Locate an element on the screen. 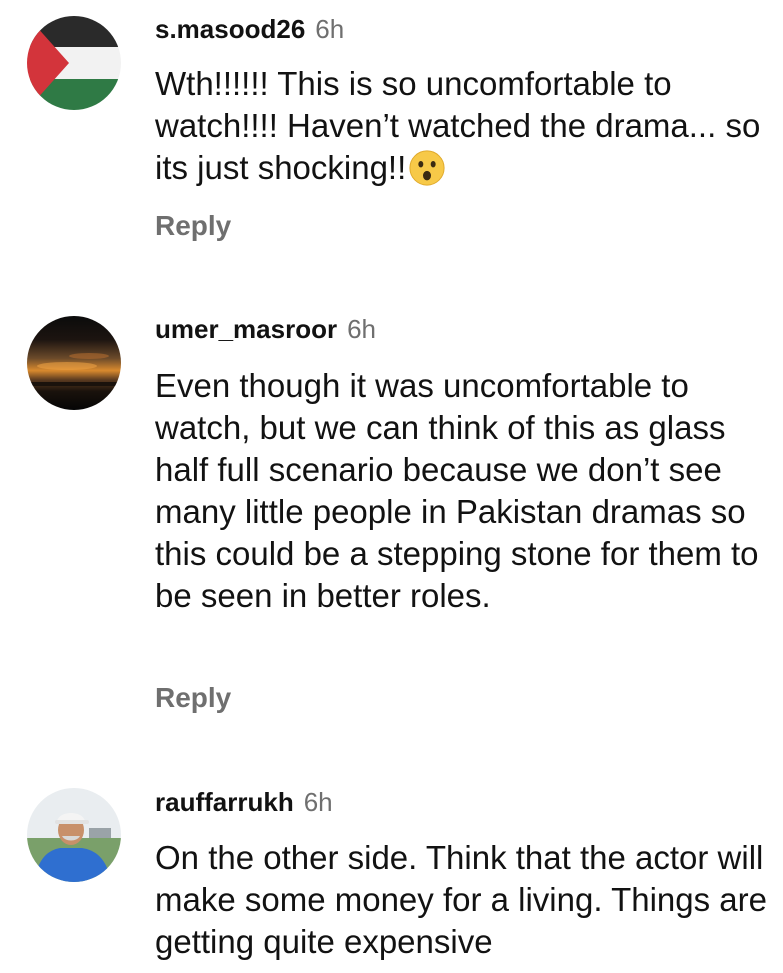 The width and height of the screenshot is (783, 973). sunset-avatar is located at coordinates (74, 363).